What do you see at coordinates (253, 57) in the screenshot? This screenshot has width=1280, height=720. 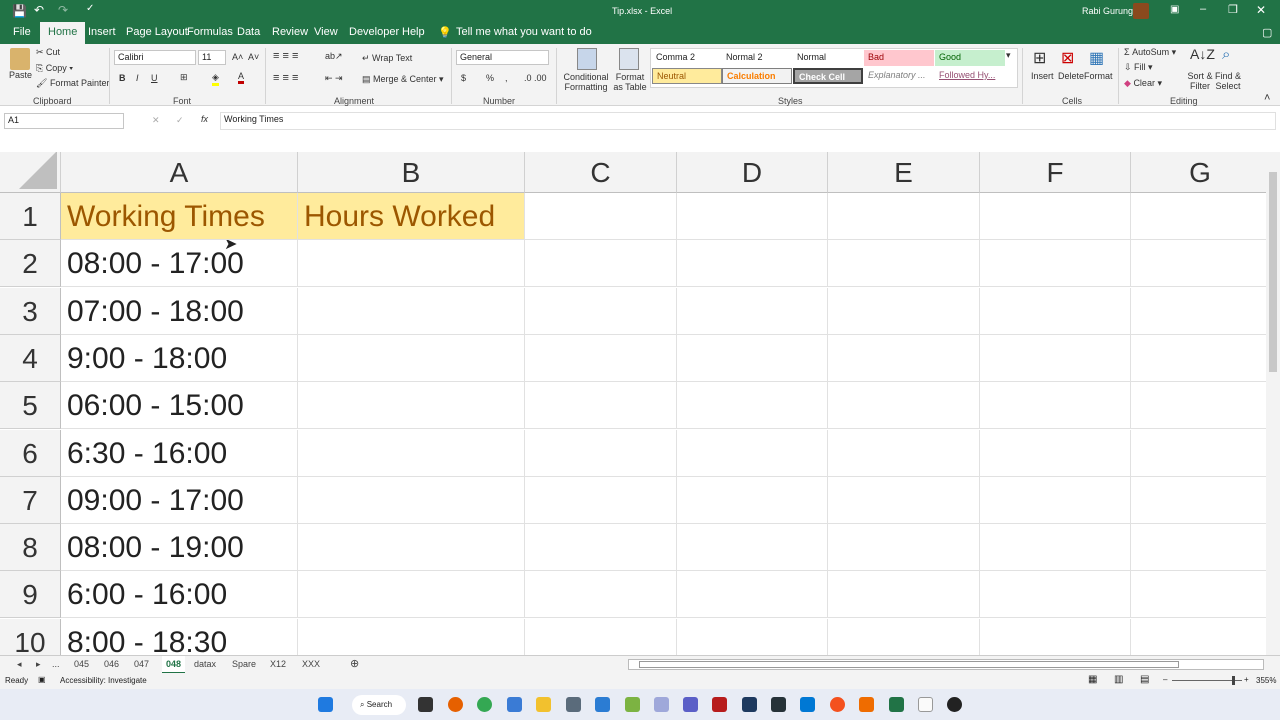 I see `decrease-font-icon: A˅` at bounding box center [253, 57].